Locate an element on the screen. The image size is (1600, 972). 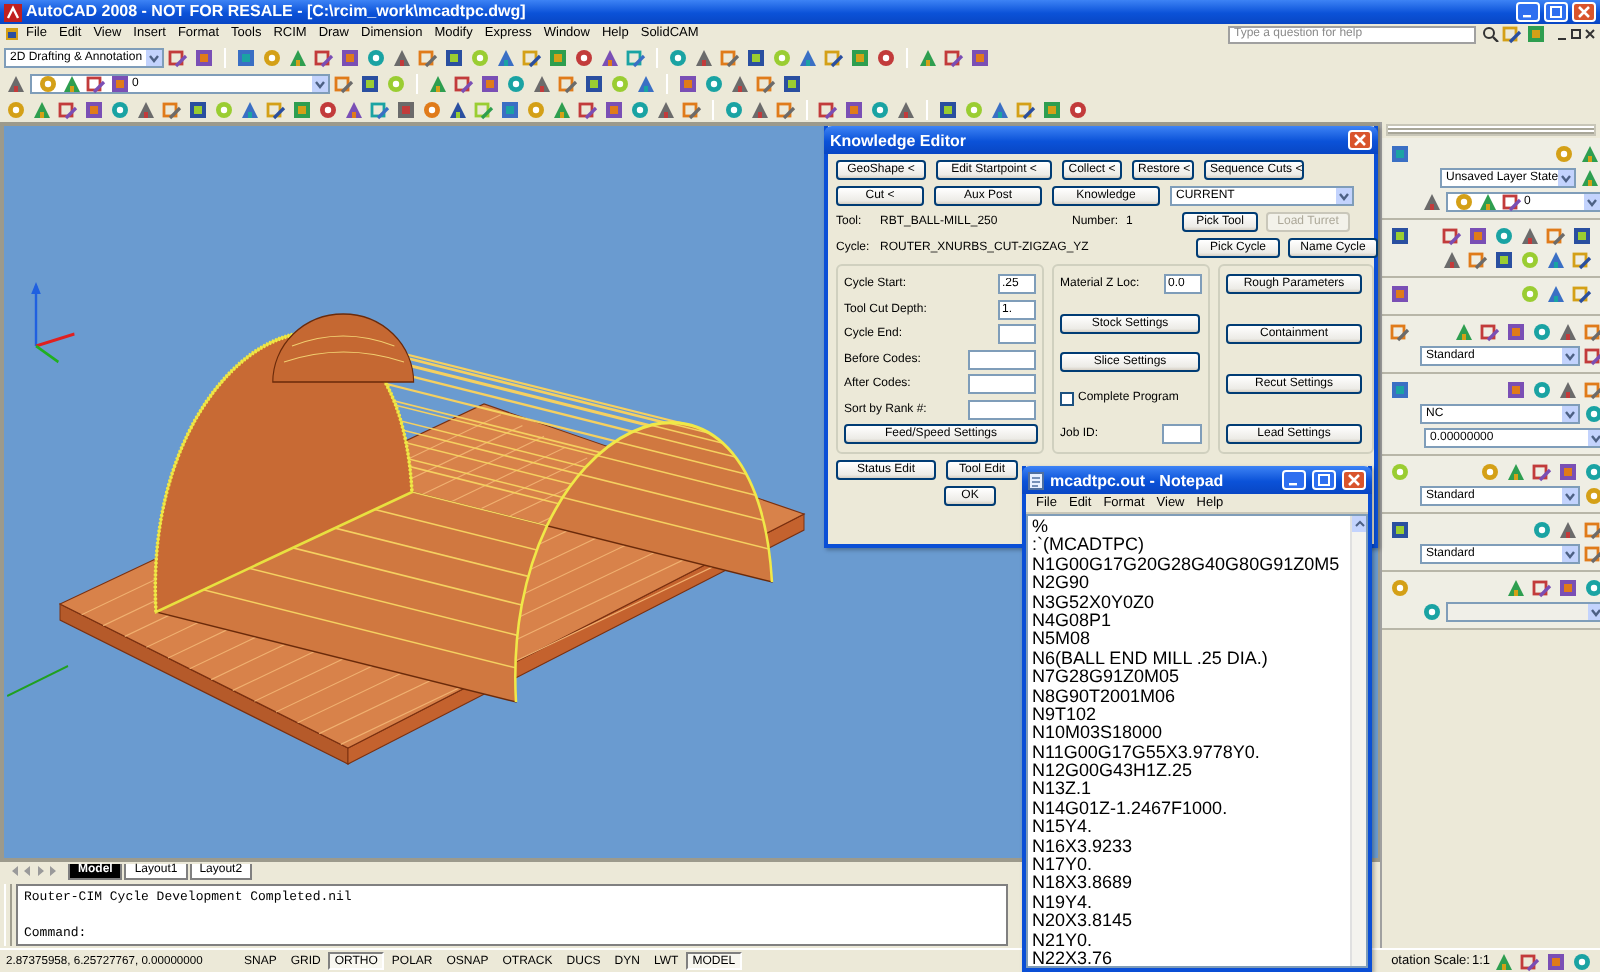
navigation-dropdown is located at coordinates (1523, 612).